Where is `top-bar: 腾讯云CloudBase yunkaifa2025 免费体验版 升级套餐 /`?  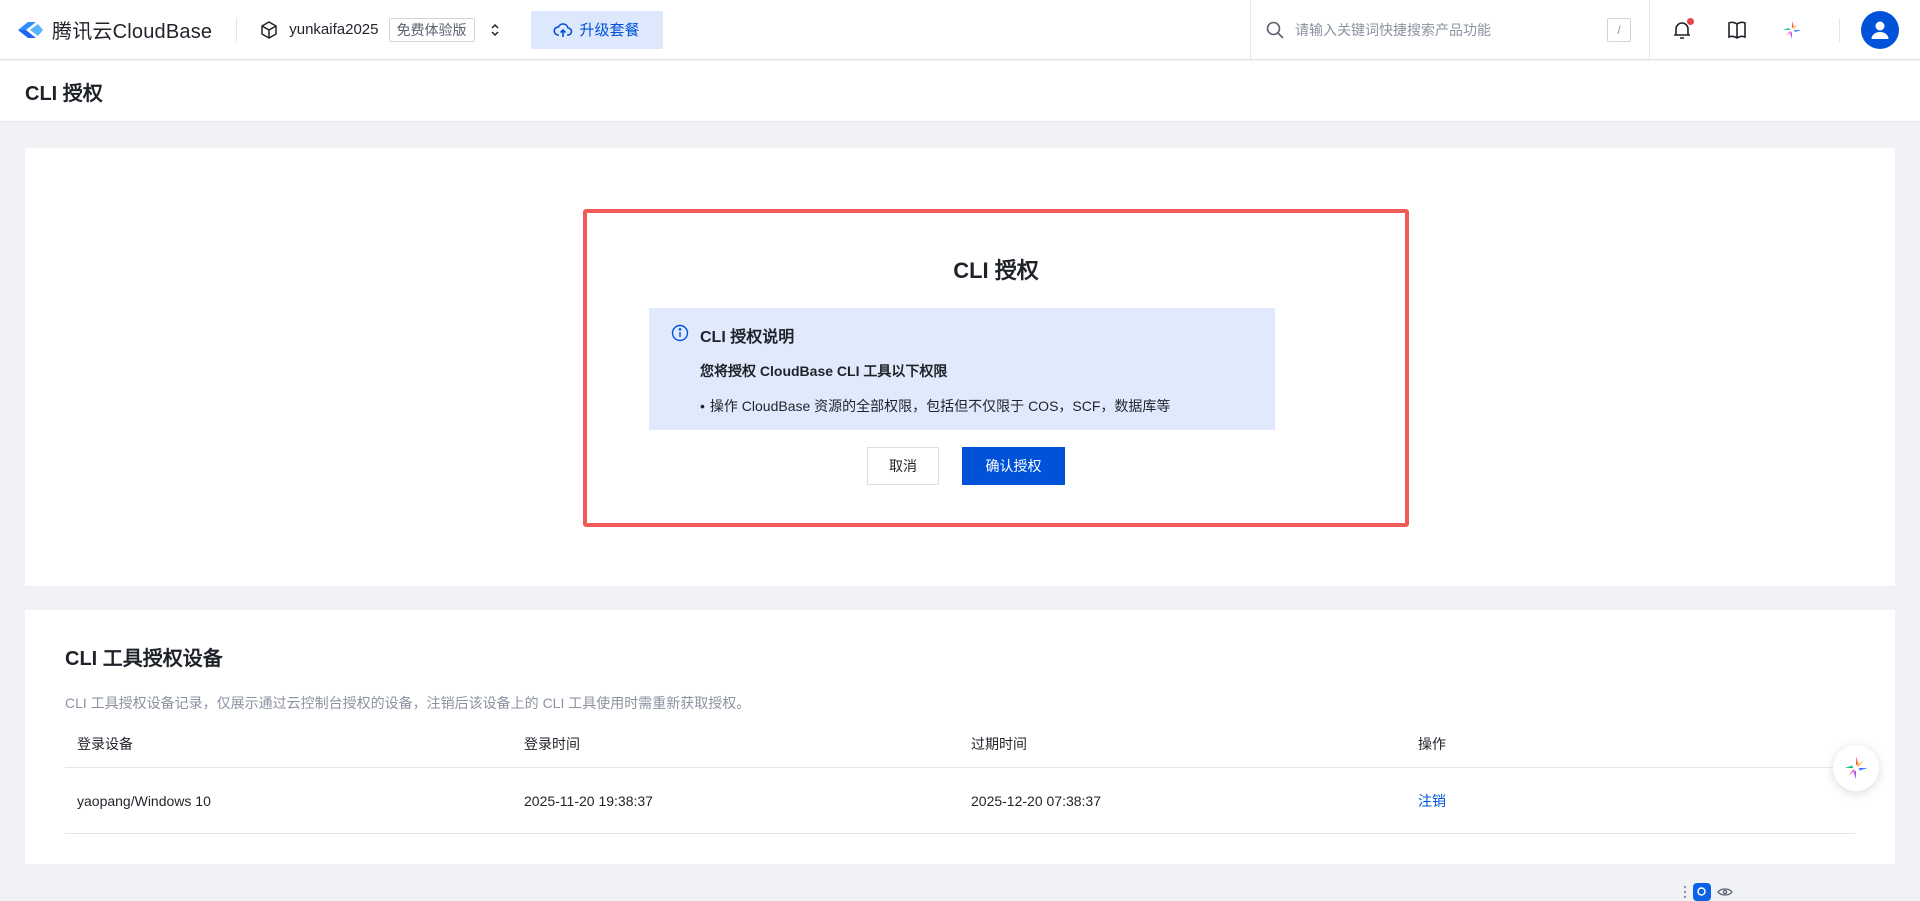 top-bar: 腾讯云CloudBase yunkaifa2025 免费体验版 升级套餐 / is located at coordinates (960, 30).